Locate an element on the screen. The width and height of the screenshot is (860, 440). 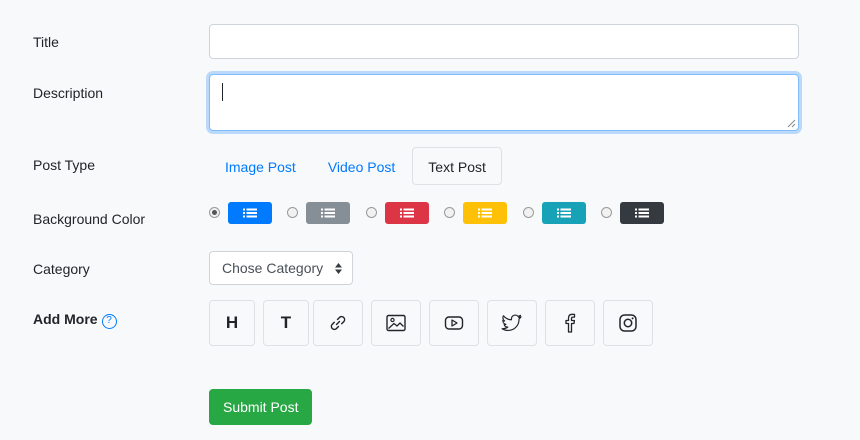
title-input is located at coordinates (504, 41).